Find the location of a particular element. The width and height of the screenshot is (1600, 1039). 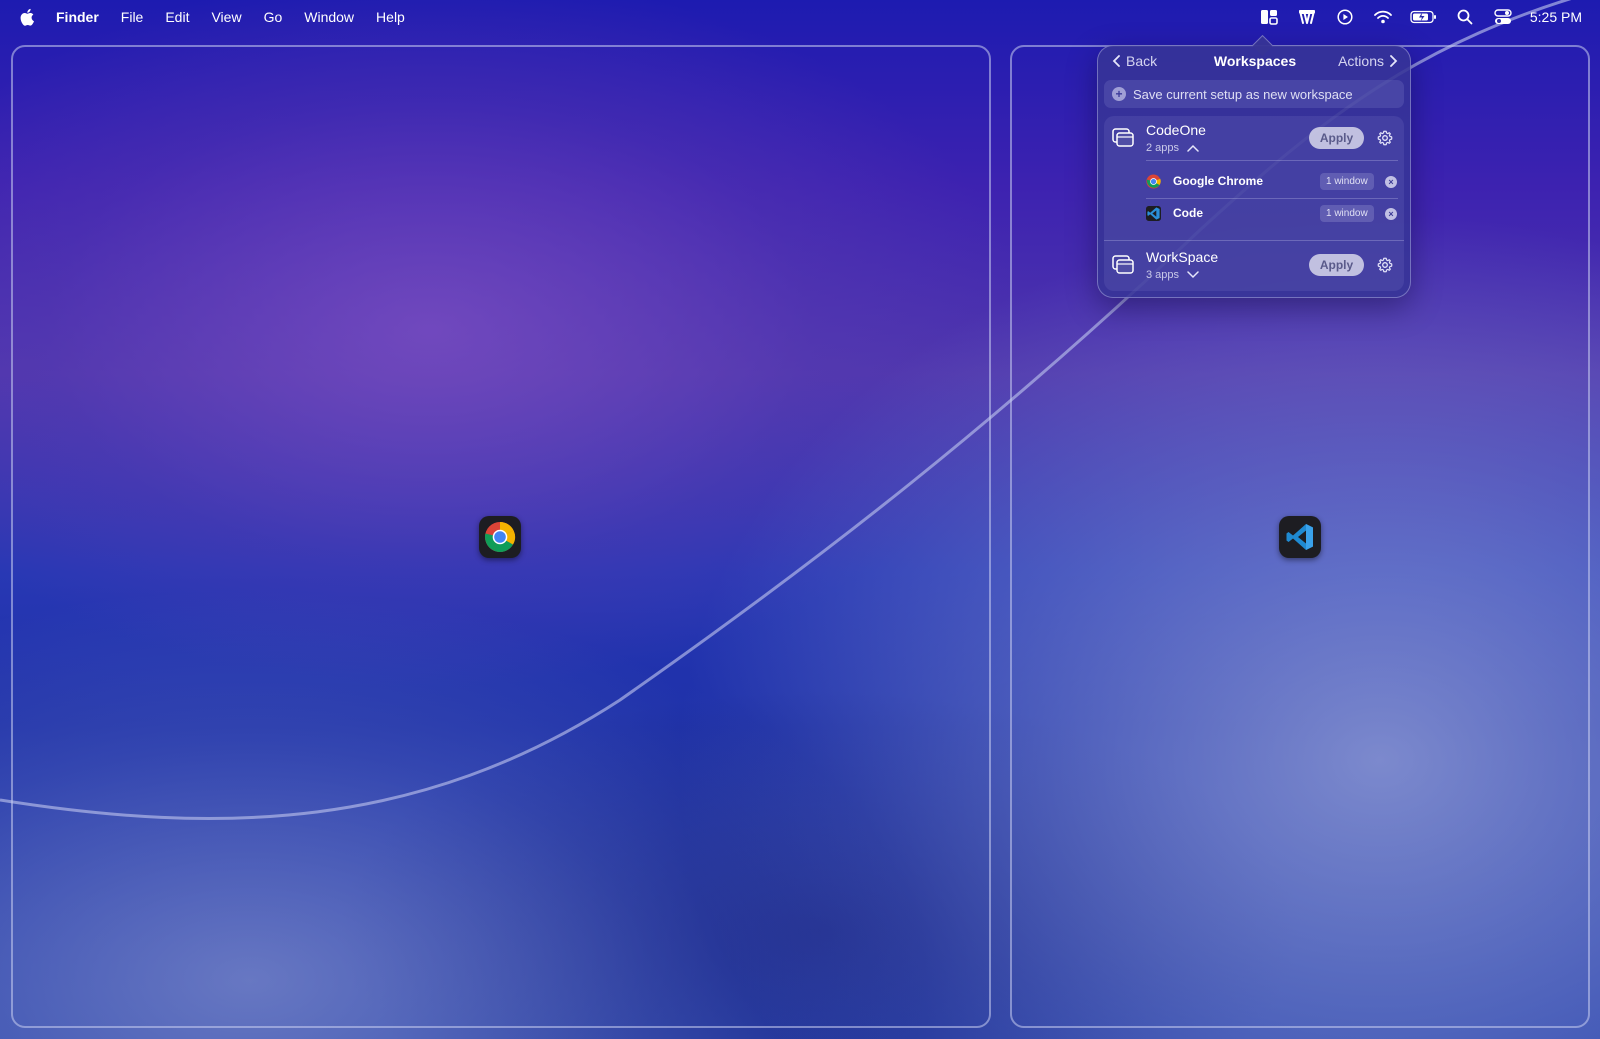

workspaces-icon is located at coordinates (1269, 17).